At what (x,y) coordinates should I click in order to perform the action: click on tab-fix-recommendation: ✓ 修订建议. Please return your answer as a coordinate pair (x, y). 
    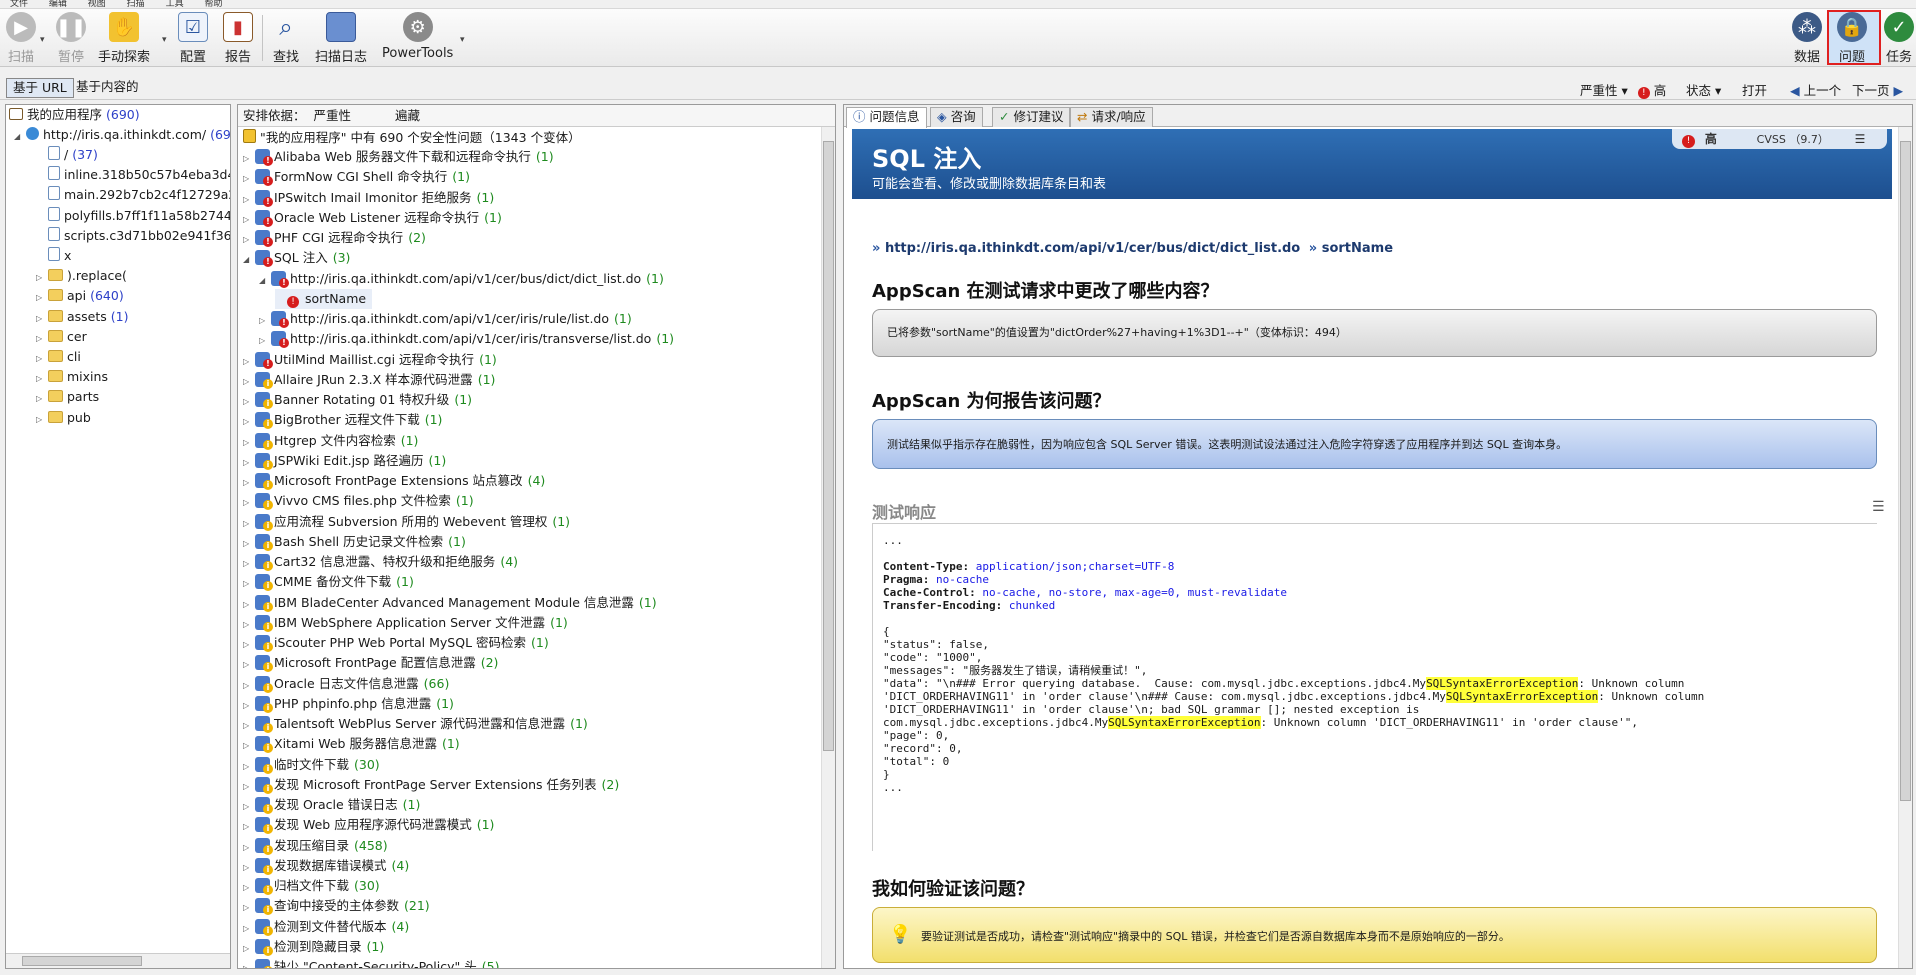
    Looking at the image, I should click on (1031, 117).